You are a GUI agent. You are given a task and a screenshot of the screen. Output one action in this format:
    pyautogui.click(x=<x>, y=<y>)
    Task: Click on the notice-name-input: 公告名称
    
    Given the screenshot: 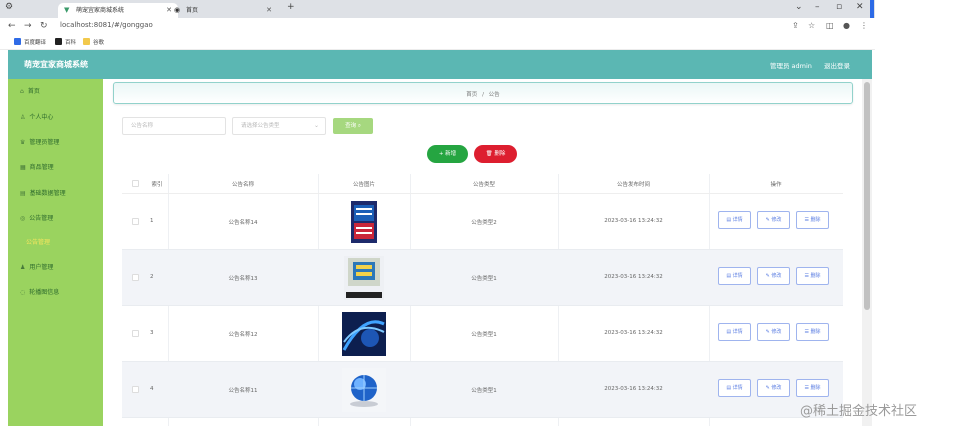 What is the action you would take?
    pyautogui.click(x=174, y=126)
    